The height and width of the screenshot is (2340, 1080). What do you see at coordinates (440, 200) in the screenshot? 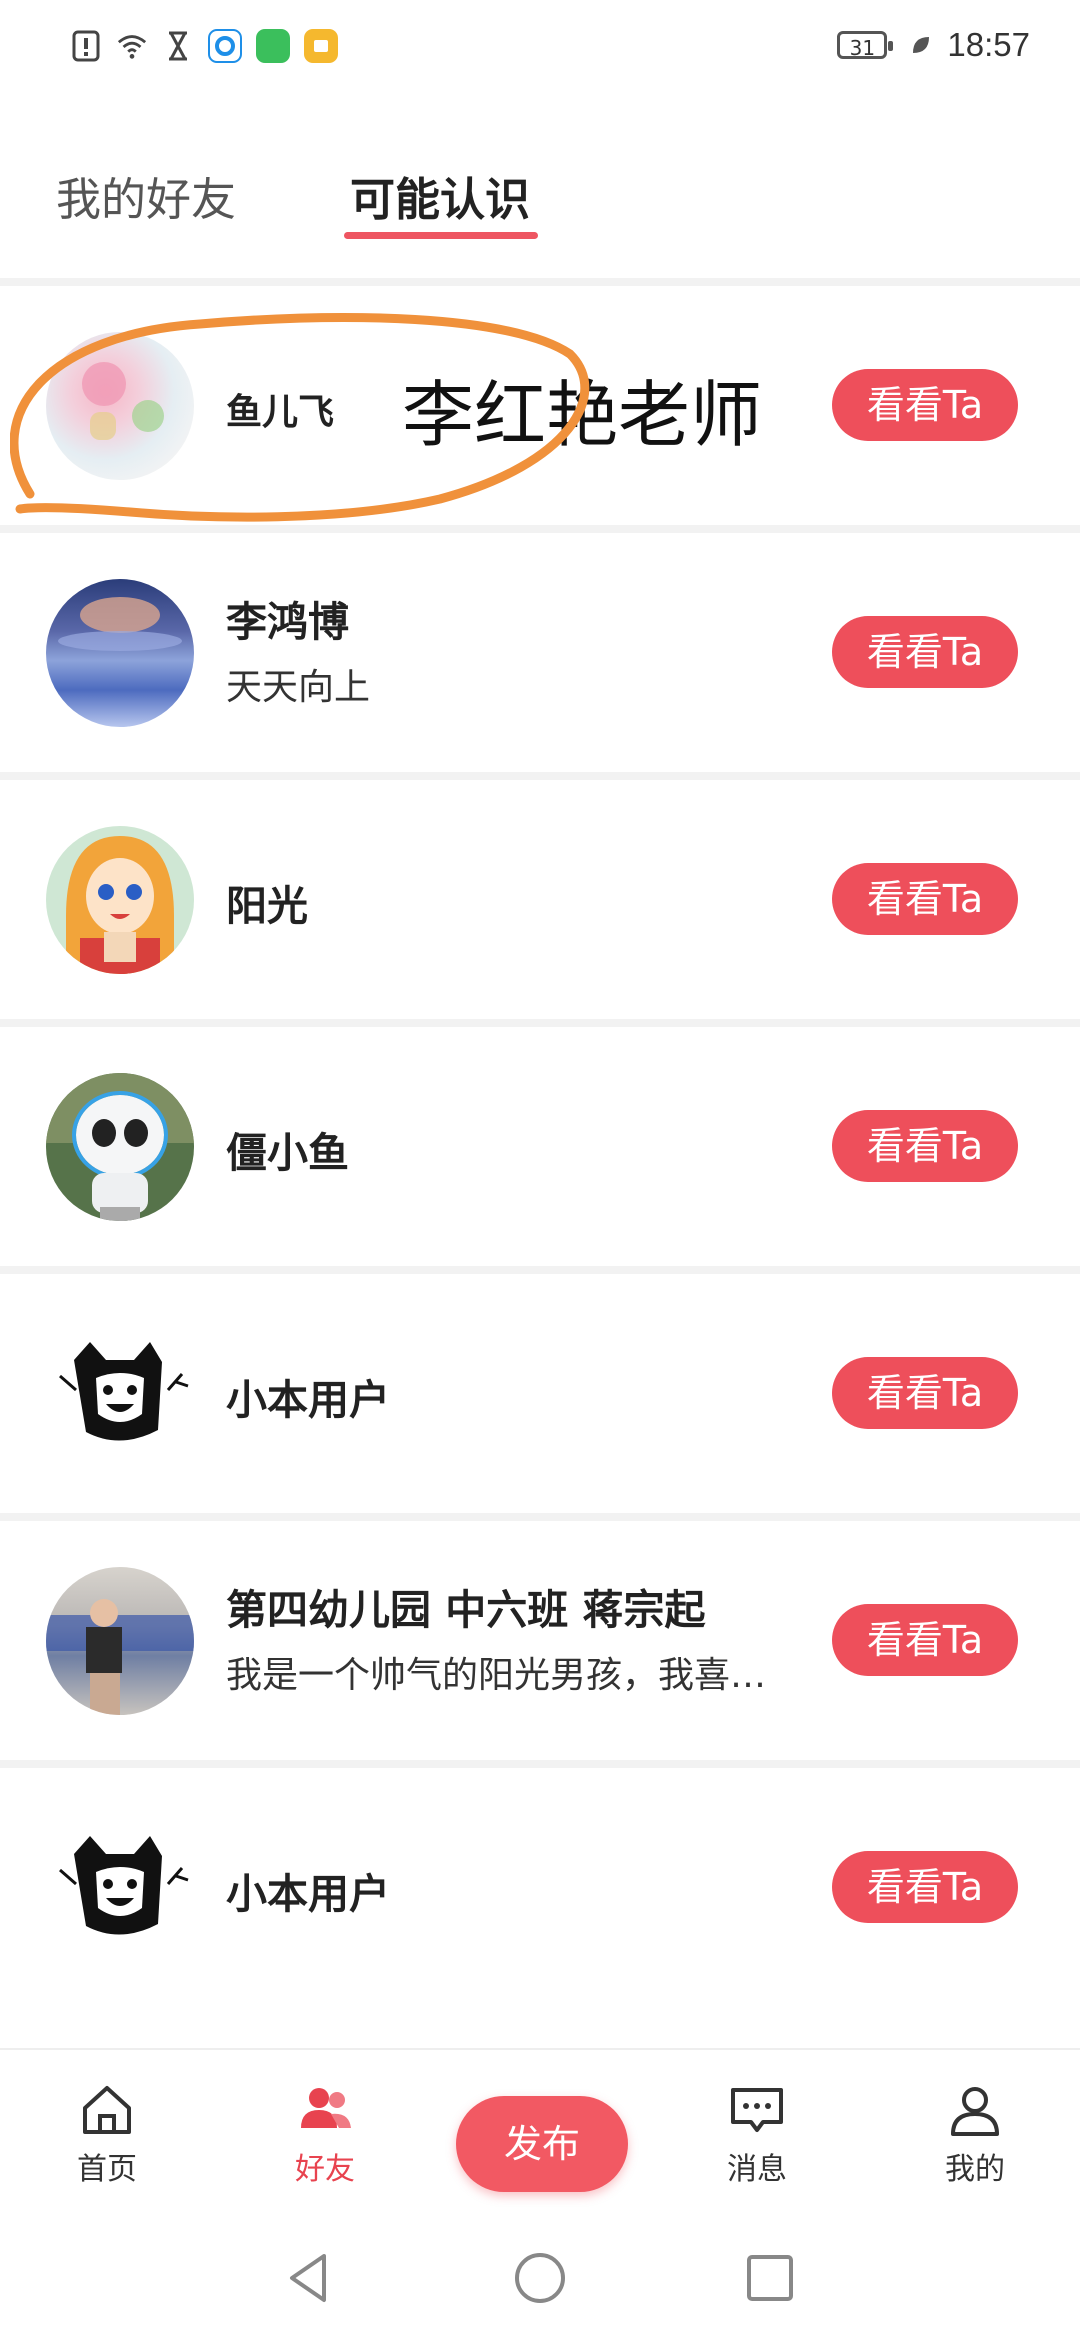
I see `tab-may-know: 可能认识` at bounding box center [440, 200].